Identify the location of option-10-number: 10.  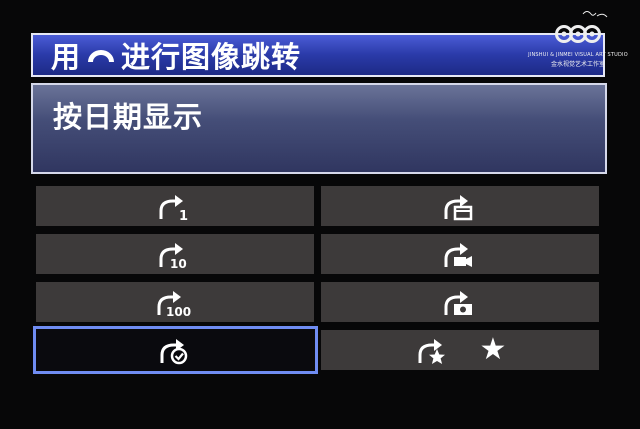
(178, 263).